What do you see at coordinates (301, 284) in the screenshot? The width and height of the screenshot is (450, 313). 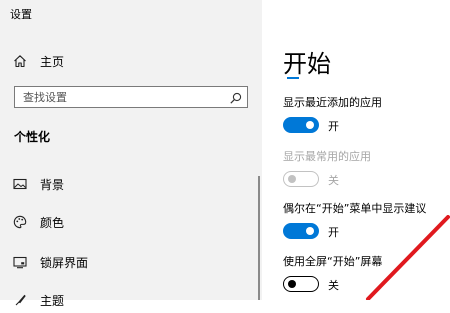 I see `toggle-fullscreen-start` at bounding box center [301, 284].